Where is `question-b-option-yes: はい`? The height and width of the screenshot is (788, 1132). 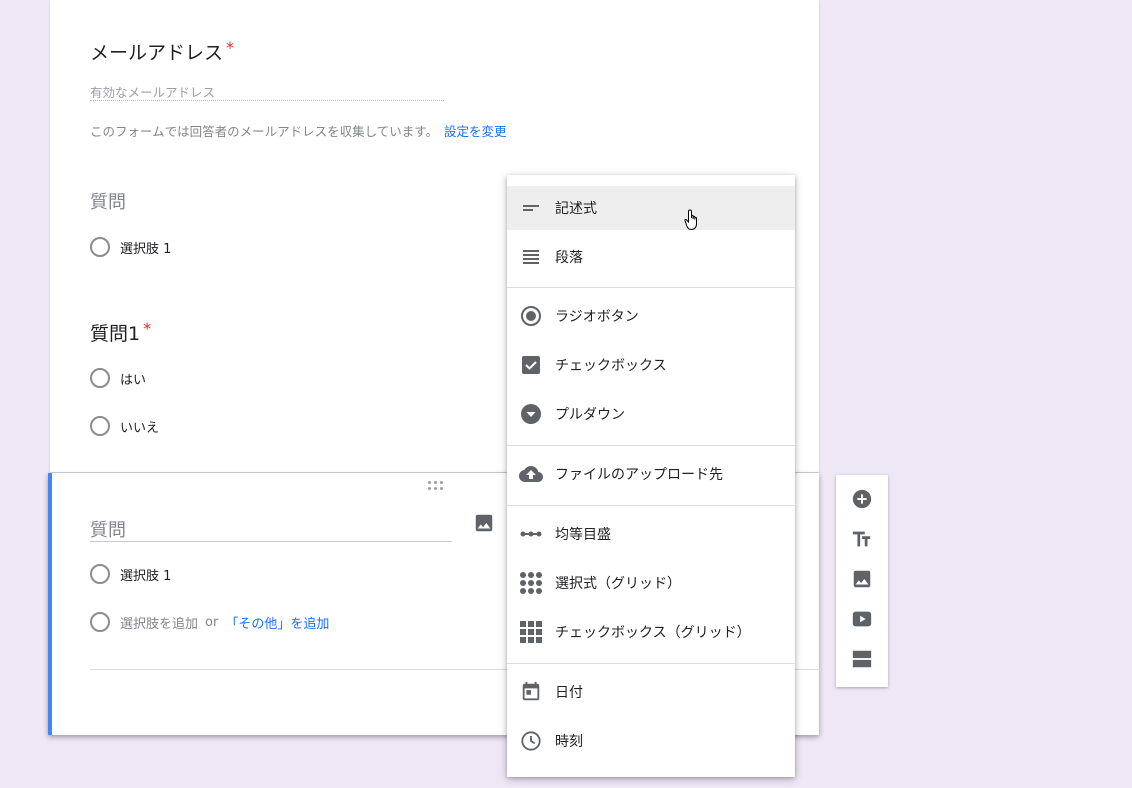
question-b-option-yes: はい is located at coordinates (118, 378).